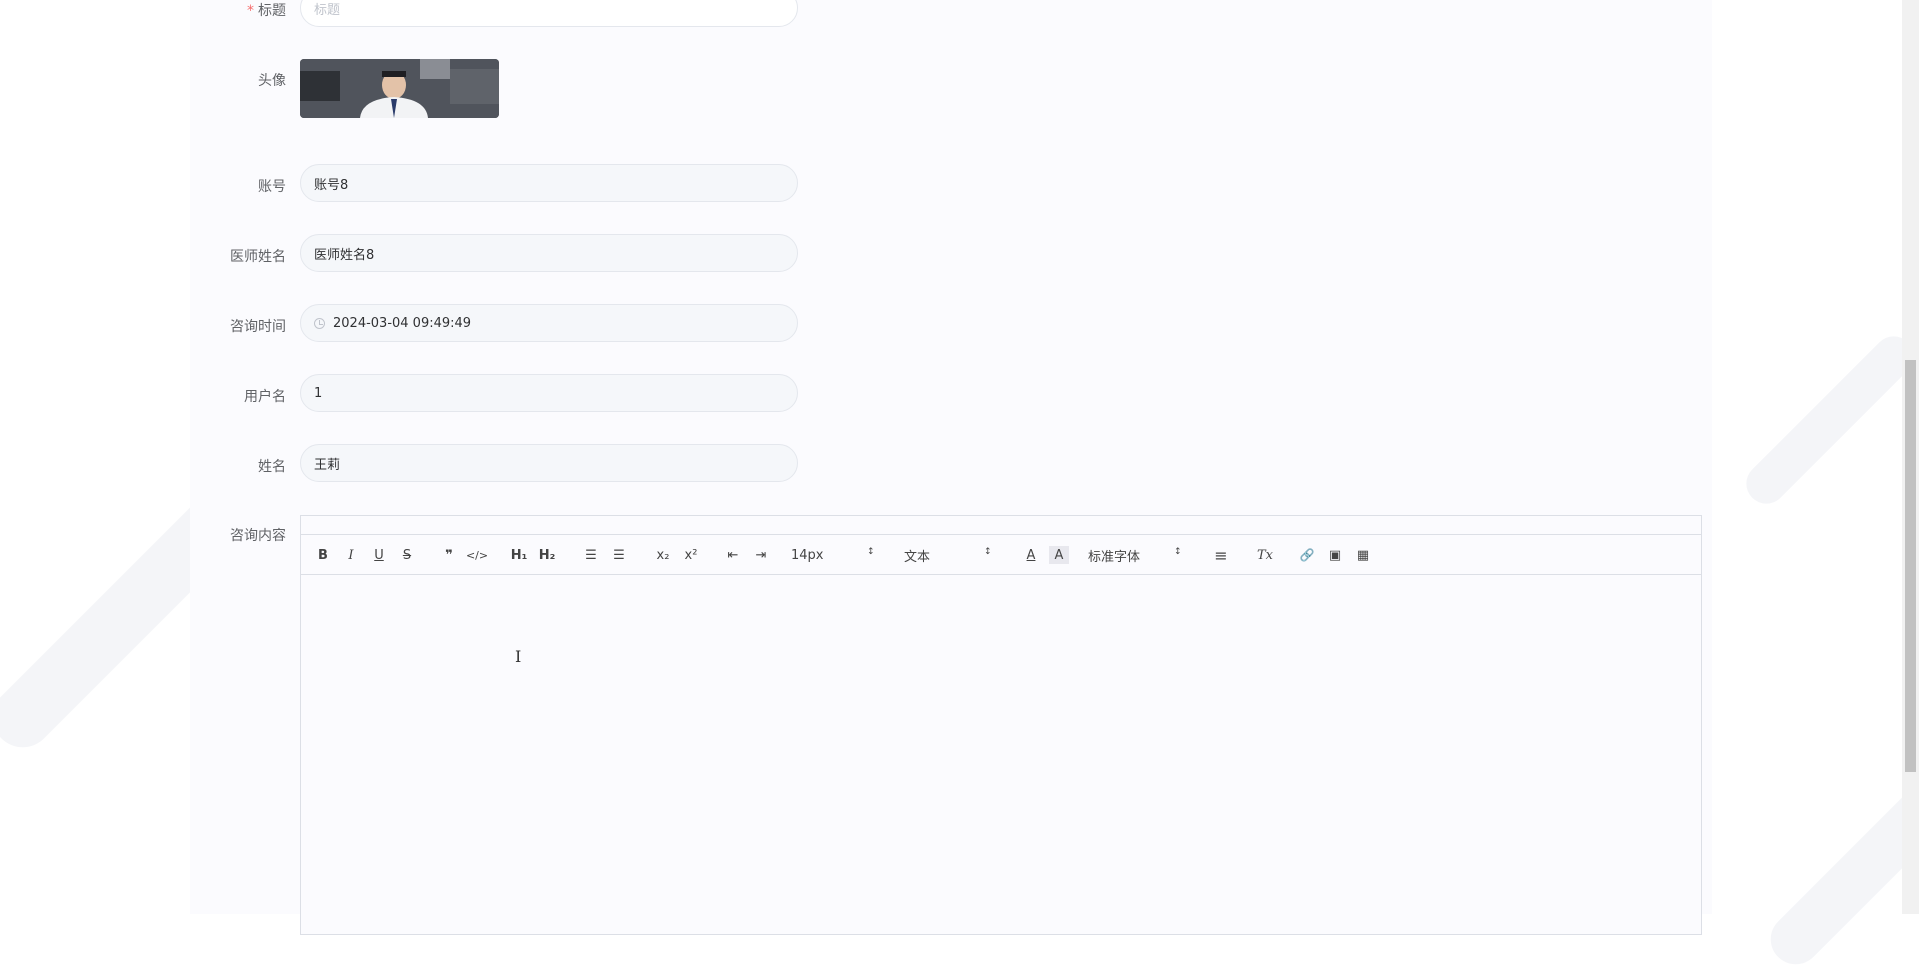  I want to click on blockquote-button: ❞, so click(449, 555).